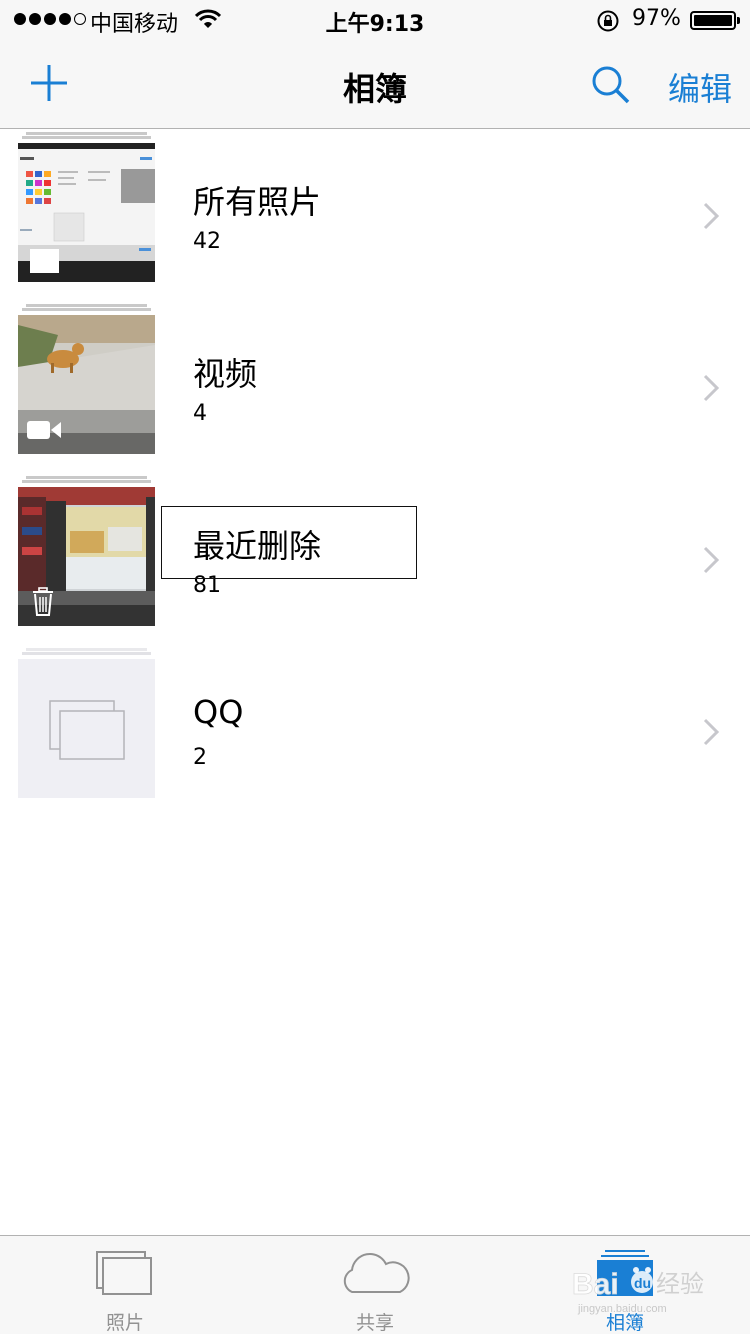  What do you see at coordinates (375, 387) in the screenshot?
I see `album-row-videos: 视频 4` at bounding box center [375, 387].